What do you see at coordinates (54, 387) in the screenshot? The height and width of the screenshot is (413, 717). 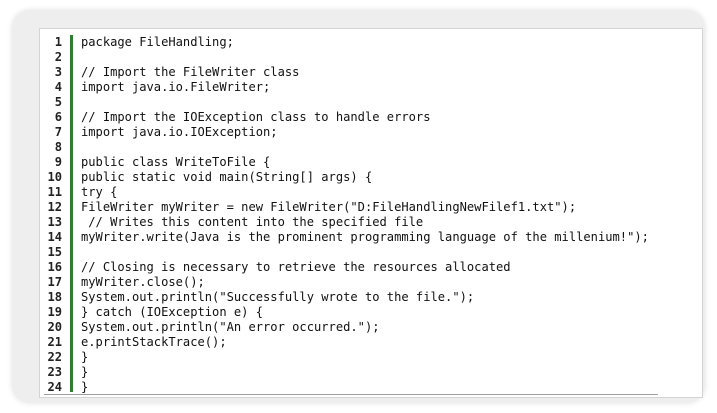 I see `line-number: 24` at bounding box center [54, 387].